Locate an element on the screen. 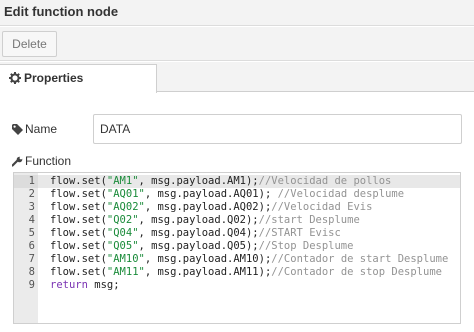 Image resolution: width=474 pixels, height=332 pixels. code-comment: //Contador de start Desplume is located at coordinates (360, 259).